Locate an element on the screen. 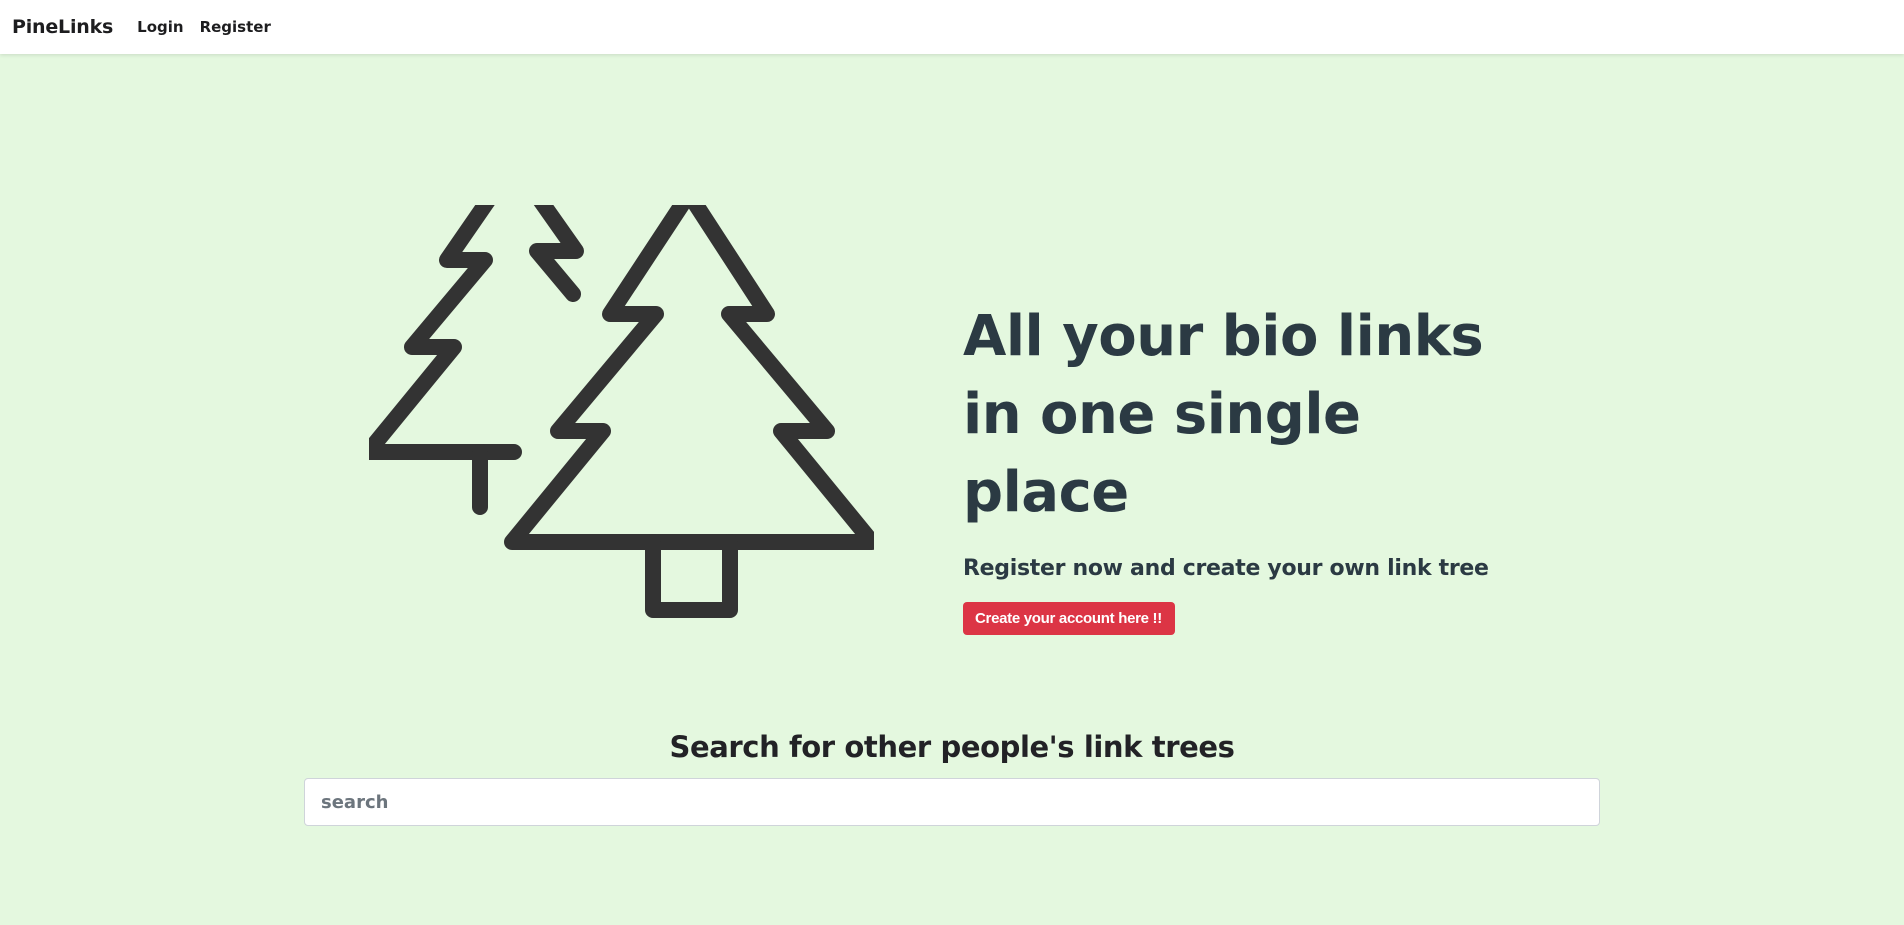  hero-title-line: in one single is located at coordinates (1162, 414).